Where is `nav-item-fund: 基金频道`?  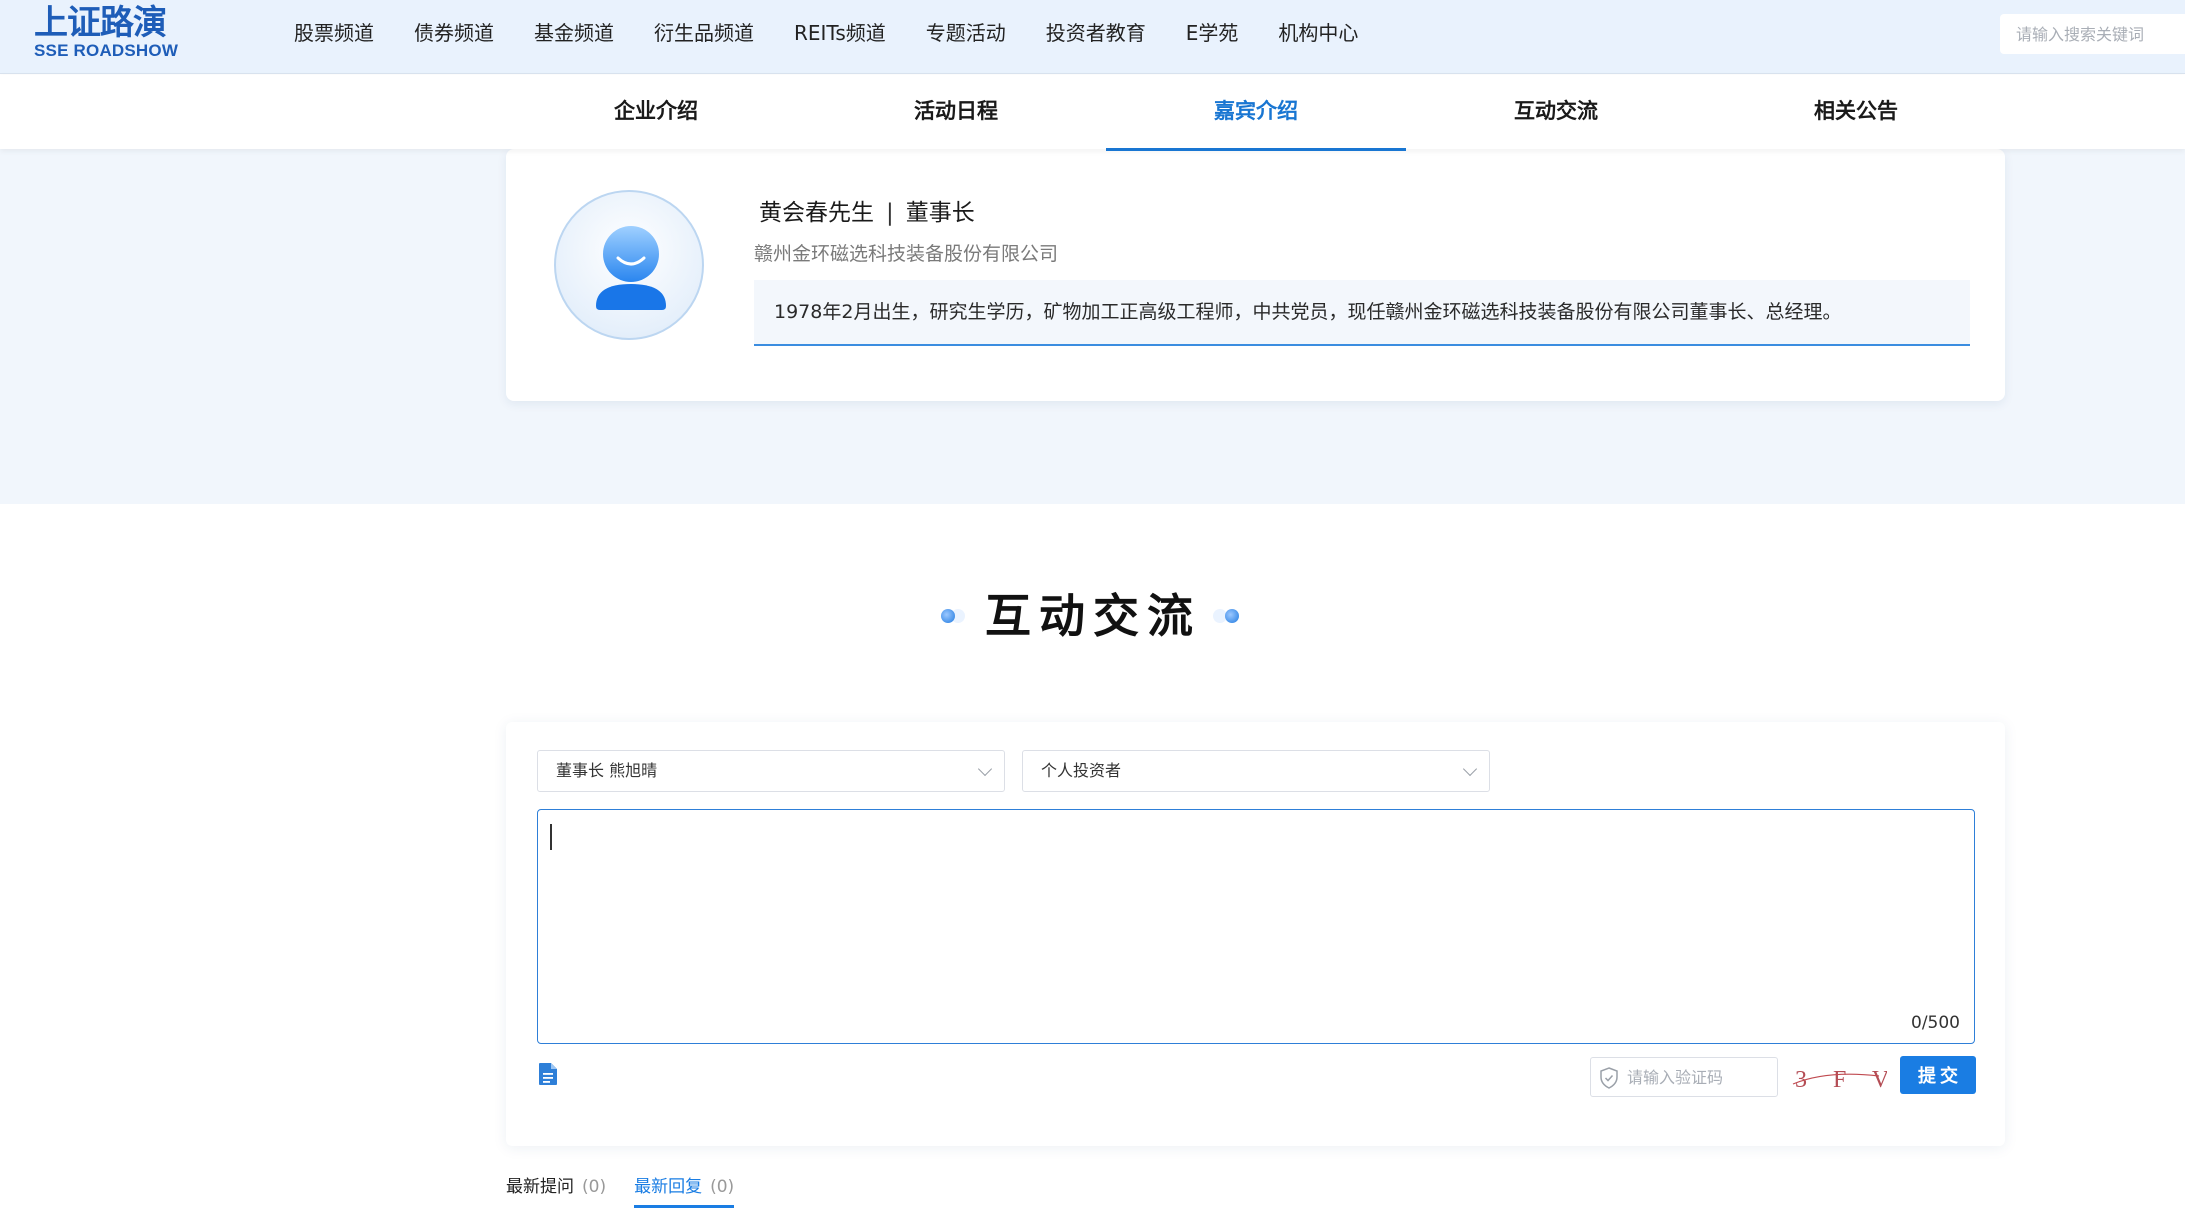
nav-item-fund: 基金频道 is located at coordinates (574, 33).